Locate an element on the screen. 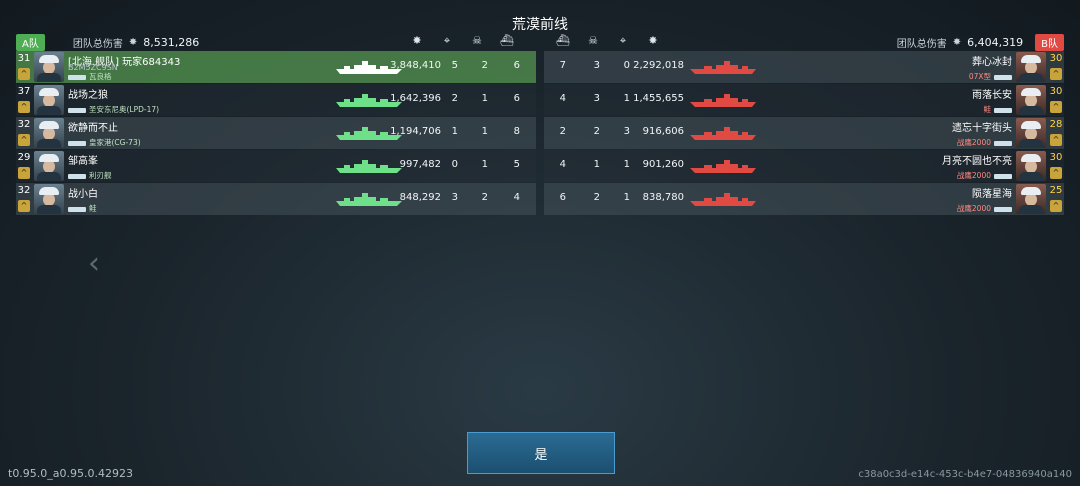  team-b-header: 团队总伤害 ✸ 6,404,319 B队 is located at coordinates (980, 42).